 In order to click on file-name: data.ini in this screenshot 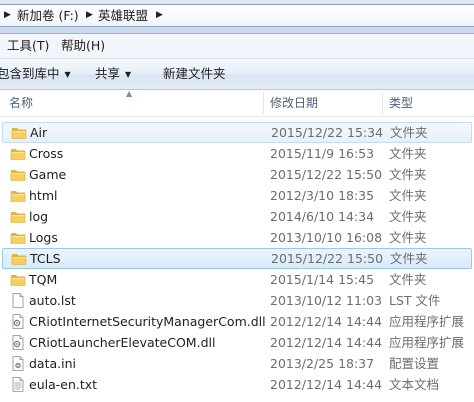, I will do `click(52, 363)`.